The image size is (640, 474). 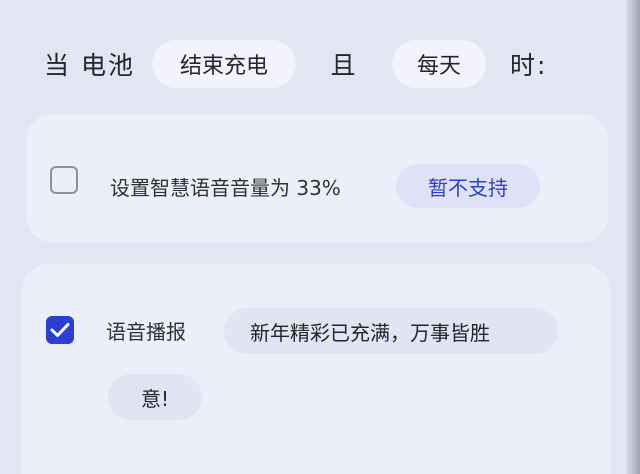 I want to click on schedule-chip: 每天, so click(x=439, y=64).